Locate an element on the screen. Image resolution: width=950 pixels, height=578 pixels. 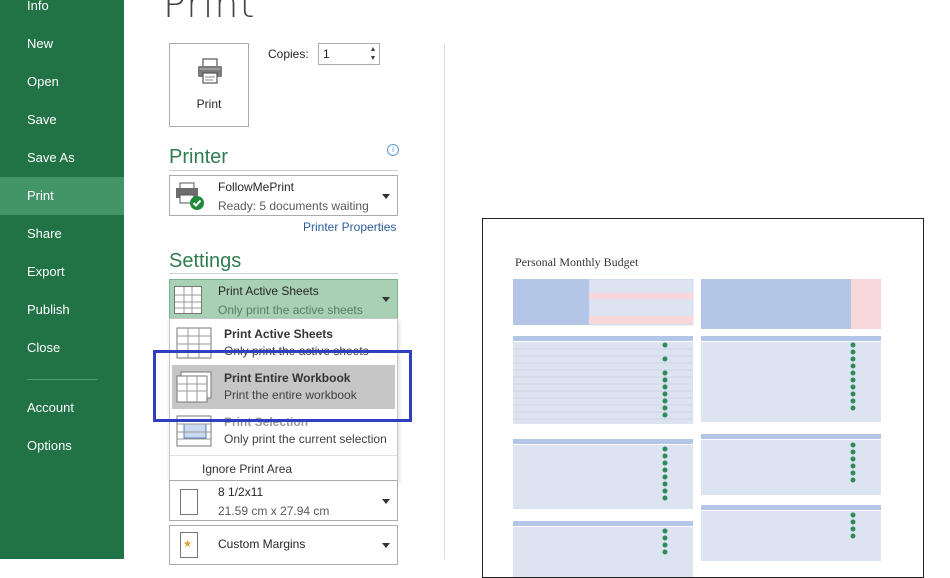
page-title: Print is located at coordinates (209, 13).